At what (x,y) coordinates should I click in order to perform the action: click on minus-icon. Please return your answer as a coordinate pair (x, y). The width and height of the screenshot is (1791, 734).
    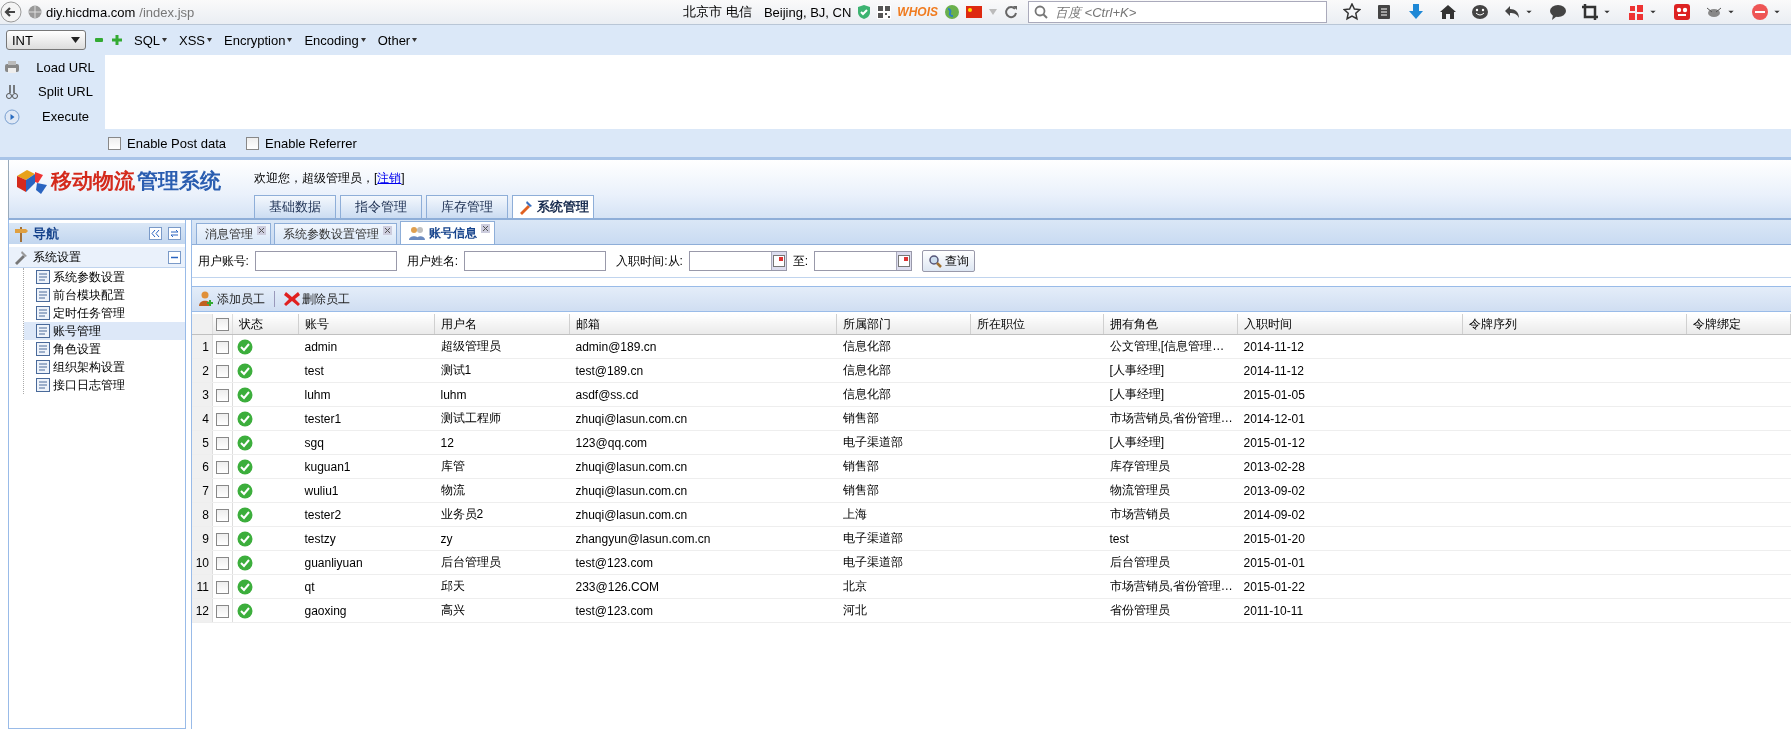
    Looking at the image, I should click on (99, 40).